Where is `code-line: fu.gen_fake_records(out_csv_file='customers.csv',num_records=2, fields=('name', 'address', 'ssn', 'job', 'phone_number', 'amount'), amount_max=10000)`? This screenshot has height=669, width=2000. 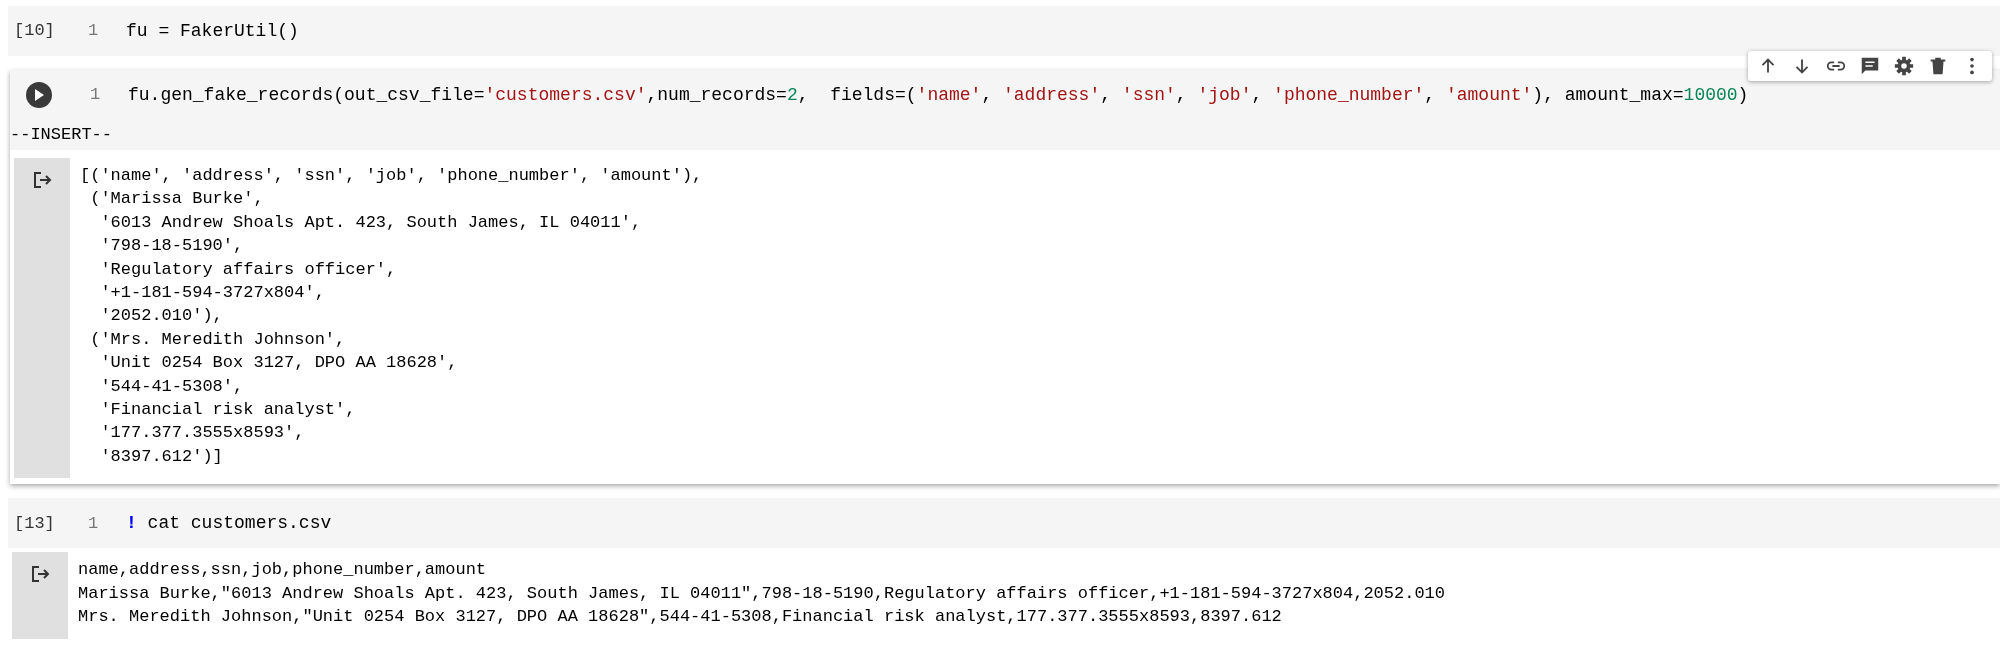
code-line: fu.gen_fake_records(out_csv_file='customers.csv',num_records=2, fields=('name', 'address', 'ssn', 'job', 'phone_number', 'amount'), amount_max=10000) is located at coordinates (938, 95).